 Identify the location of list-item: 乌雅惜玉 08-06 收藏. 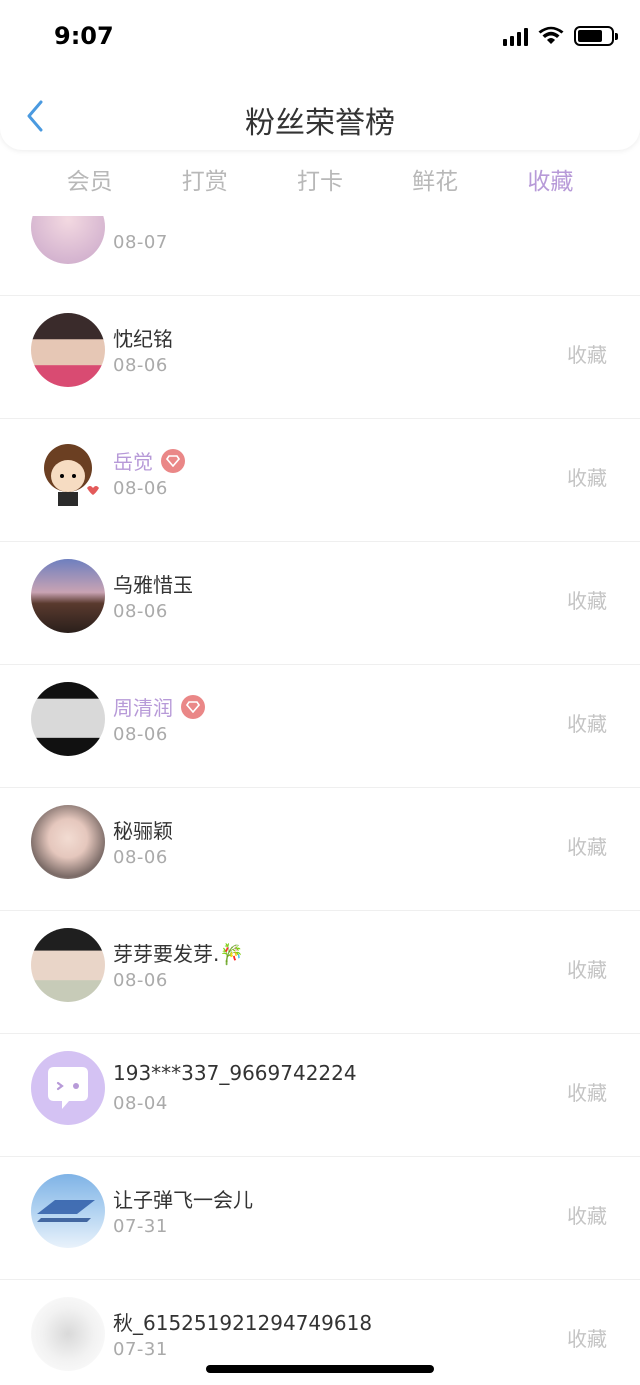
(320, 604).